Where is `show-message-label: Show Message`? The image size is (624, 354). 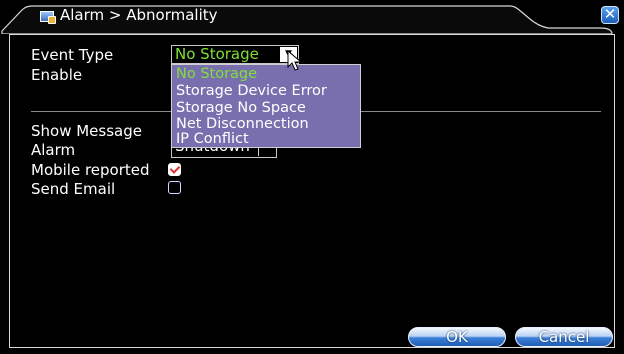 show-message-label: Show Message is located at coordinates (86, 131).